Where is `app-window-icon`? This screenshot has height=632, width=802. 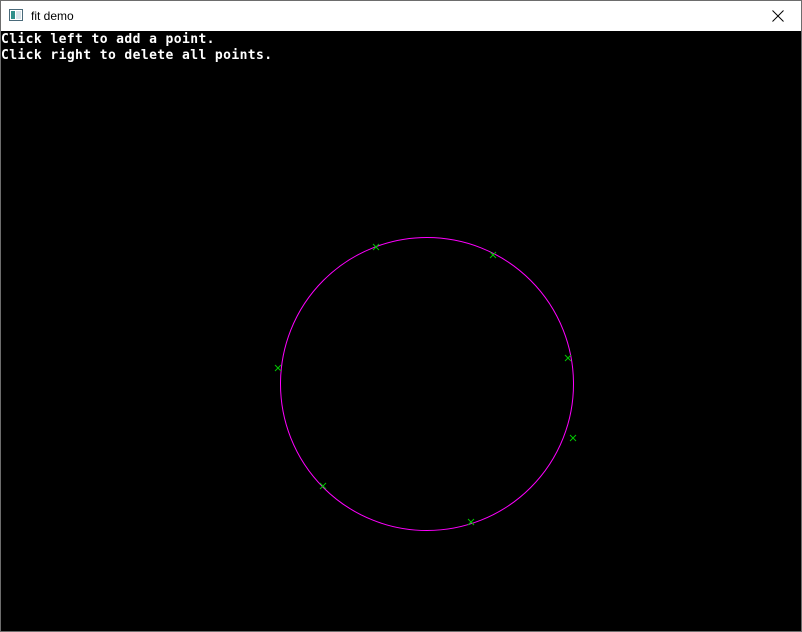 app-window-icon is located at coordinates (16, 15).